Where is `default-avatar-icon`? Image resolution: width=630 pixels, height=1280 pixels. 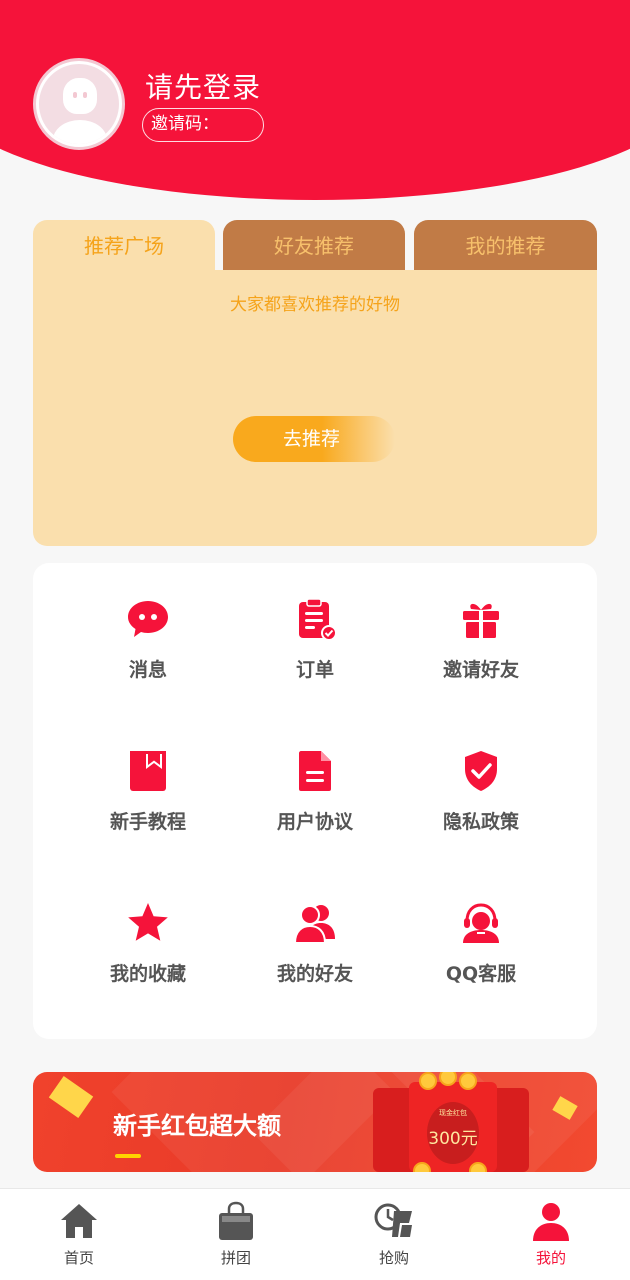
default-avatar-icon is located at coordinates (79, 104).